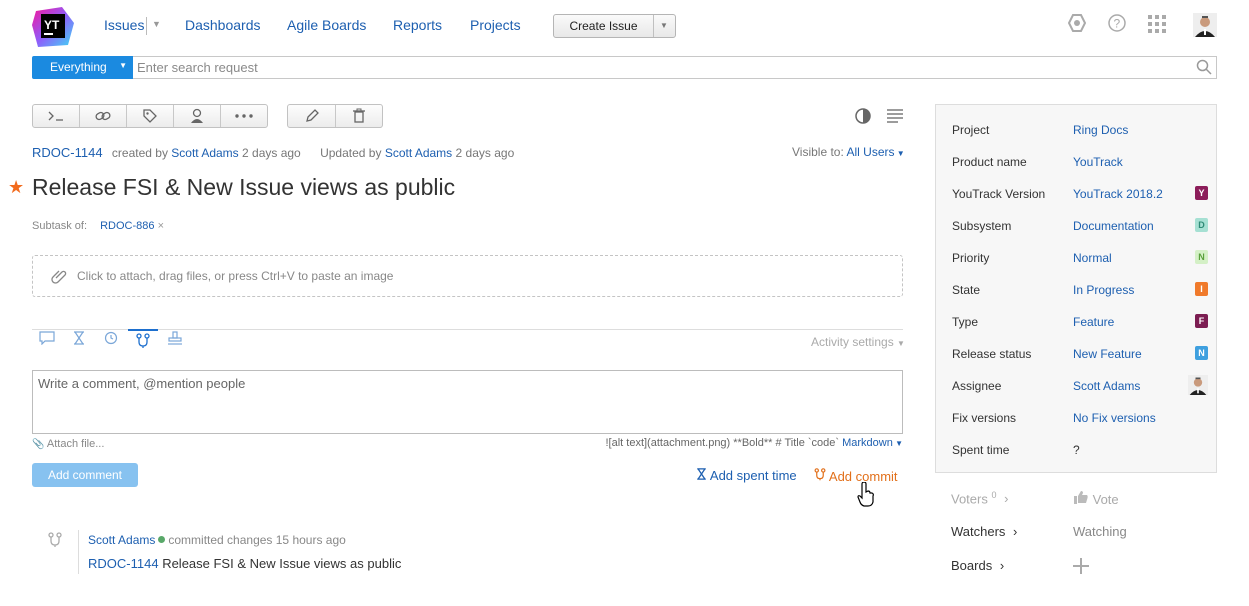 This screenshot has height=606, width=1249. What do you see at coordinates (1100, 531) in the screenshot?
I see `watching-toggle: Watching` at bounding box center [1100, 531].